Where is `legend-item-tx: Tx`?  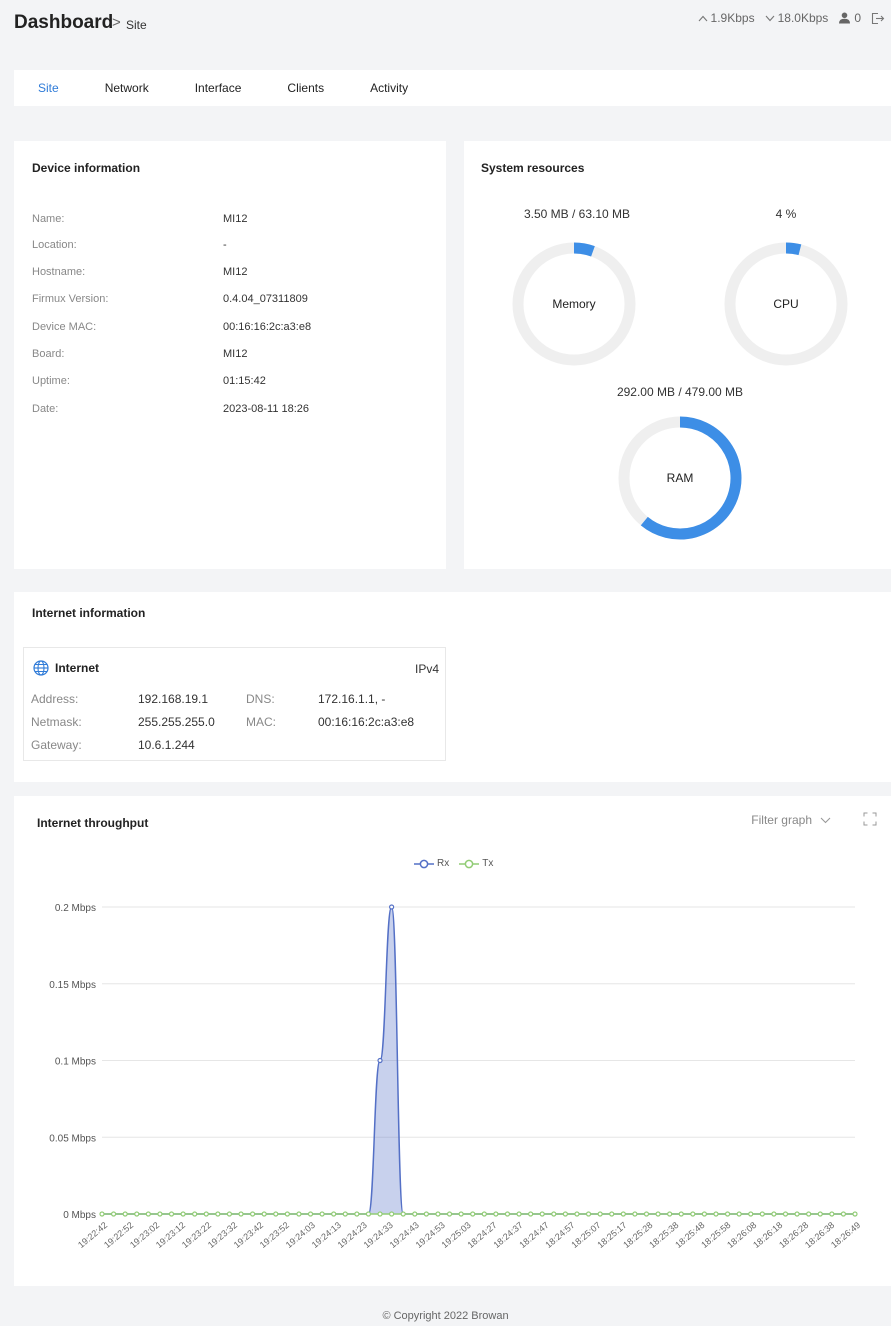 legend-item-tx: Tx is located at coordinates (476, 863).